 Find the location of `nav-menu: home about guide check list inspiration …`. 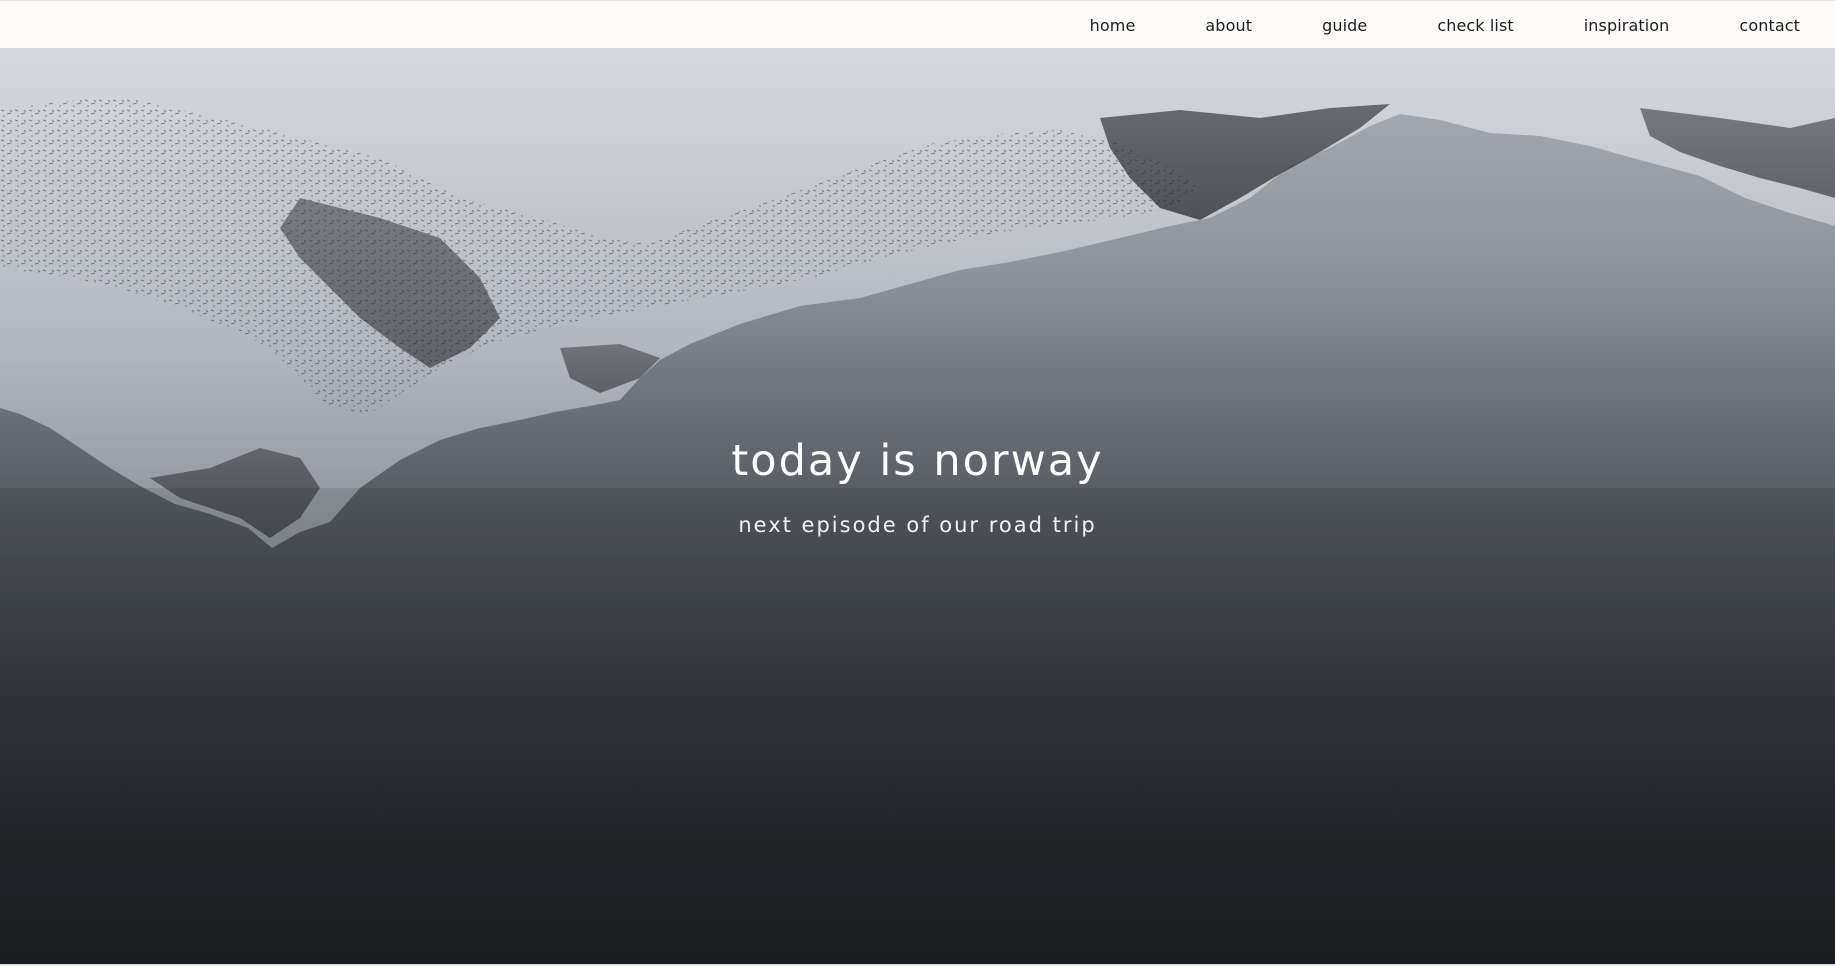

nav-menu: home about guide check list inspiration … is located at coordinates (1445, 25).